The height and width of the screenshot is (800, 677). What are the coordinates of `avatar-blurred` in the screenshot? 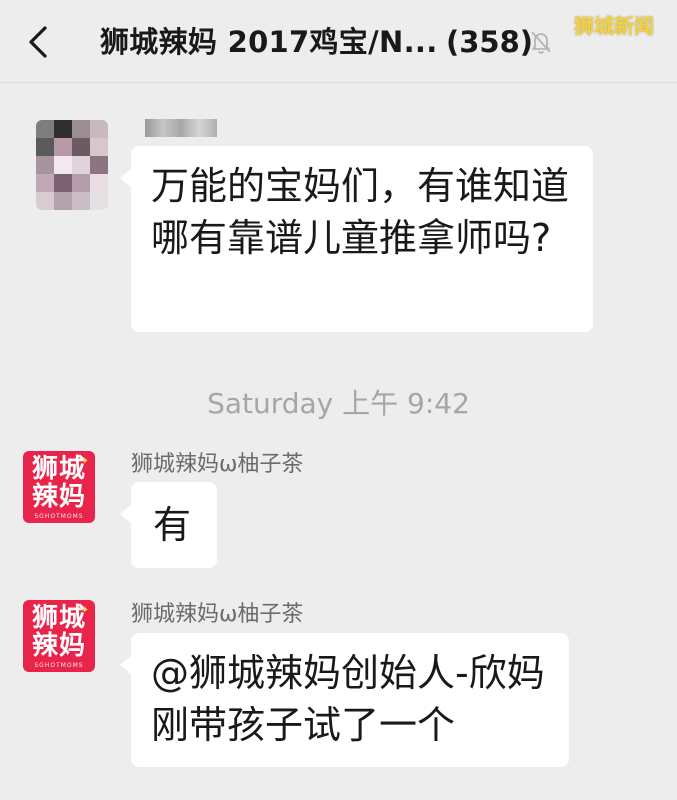 It's located at (72, 165).